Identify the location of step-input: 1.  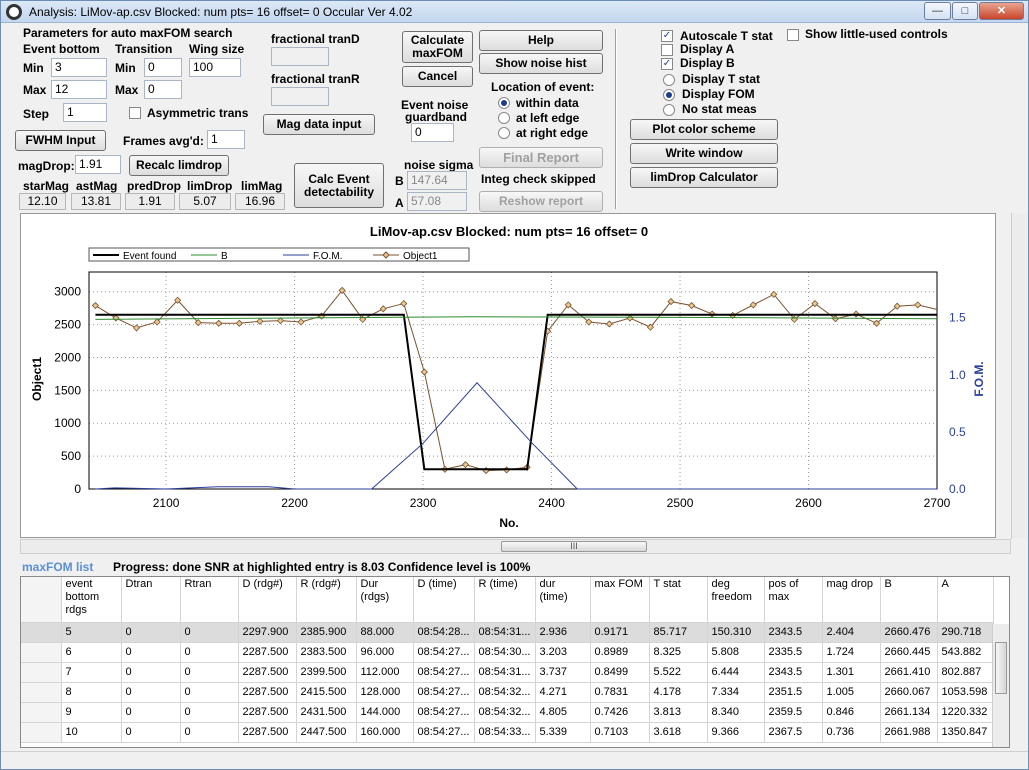
(85, 112).